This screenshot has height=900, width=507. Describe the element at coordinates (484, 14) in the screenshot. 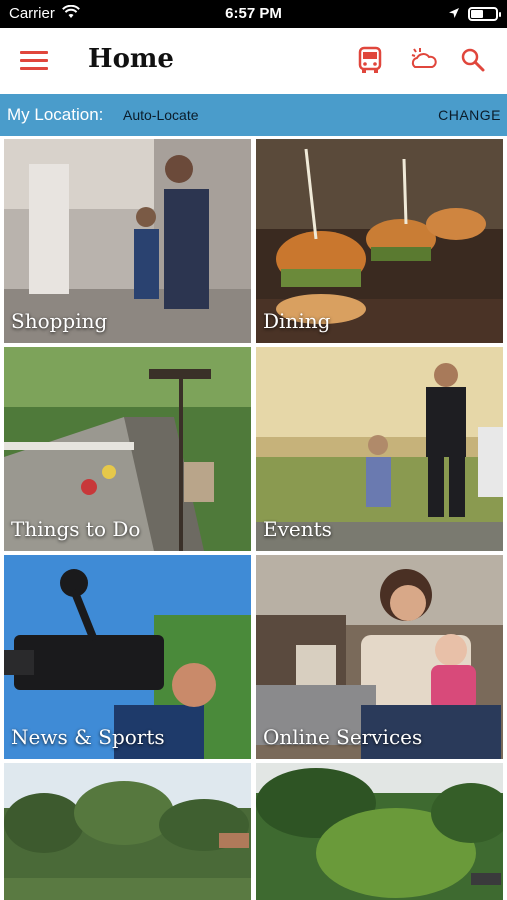

I see `battery-icon` at that location.